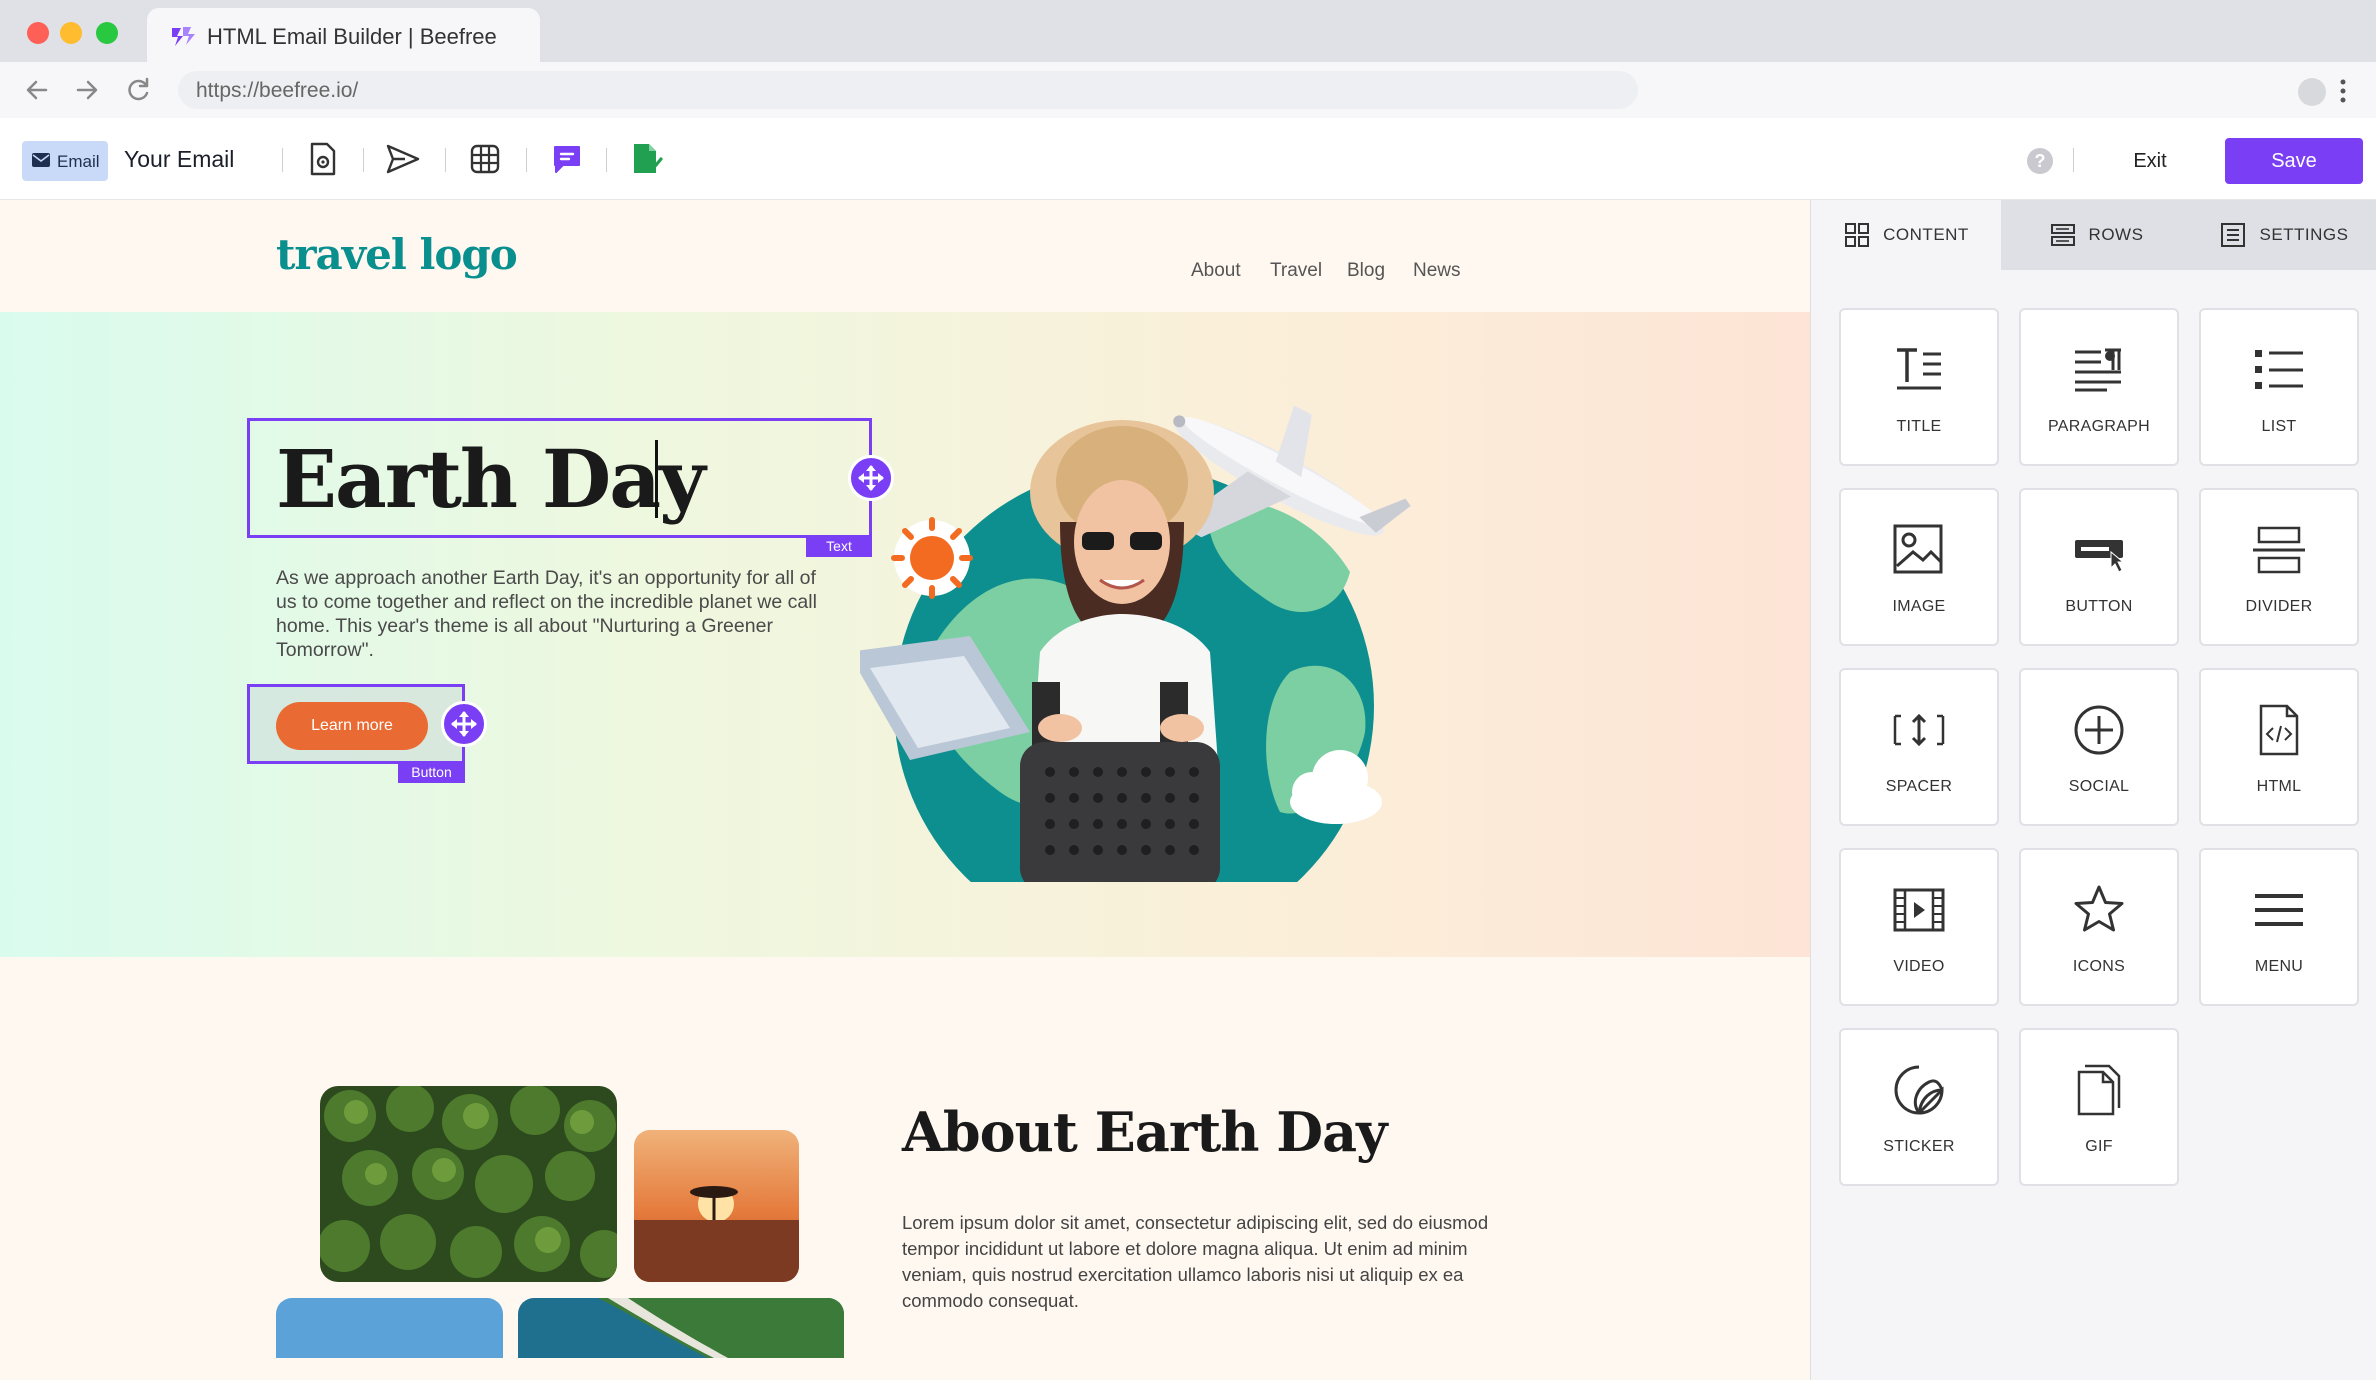  Describe the element at coordinates (1919, 1107) in the screenshot. I see `block-sticker: STICKER` at that location.